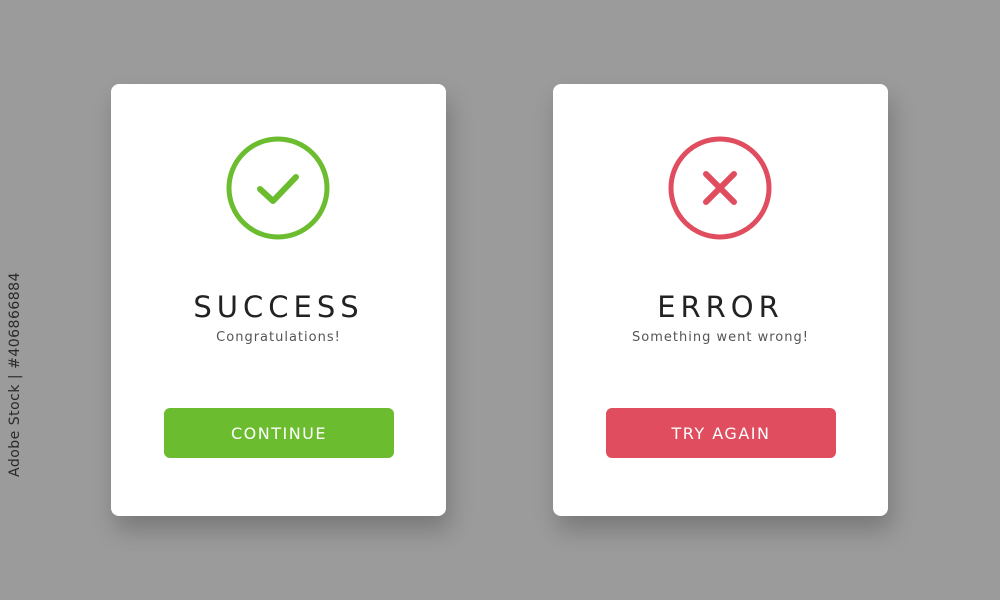 The image size is (1000, 600). Describe the element at coordinates (279, 433) in the screenshot. I see `continue-button: CONTINUE` at that location.